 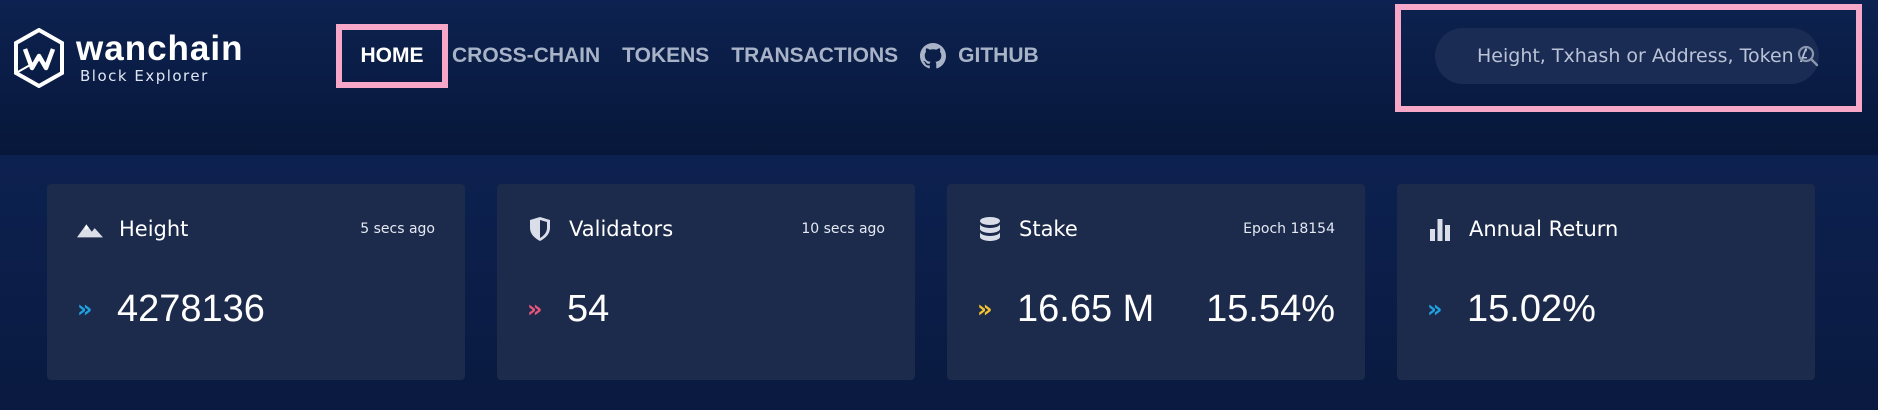 What do you see at coordinates (1156, 282) in the screenshot?
I see `stake-card: Stake Epoch 18154 » 16.65 M 15.54%` at bounding box center [1156, 282].